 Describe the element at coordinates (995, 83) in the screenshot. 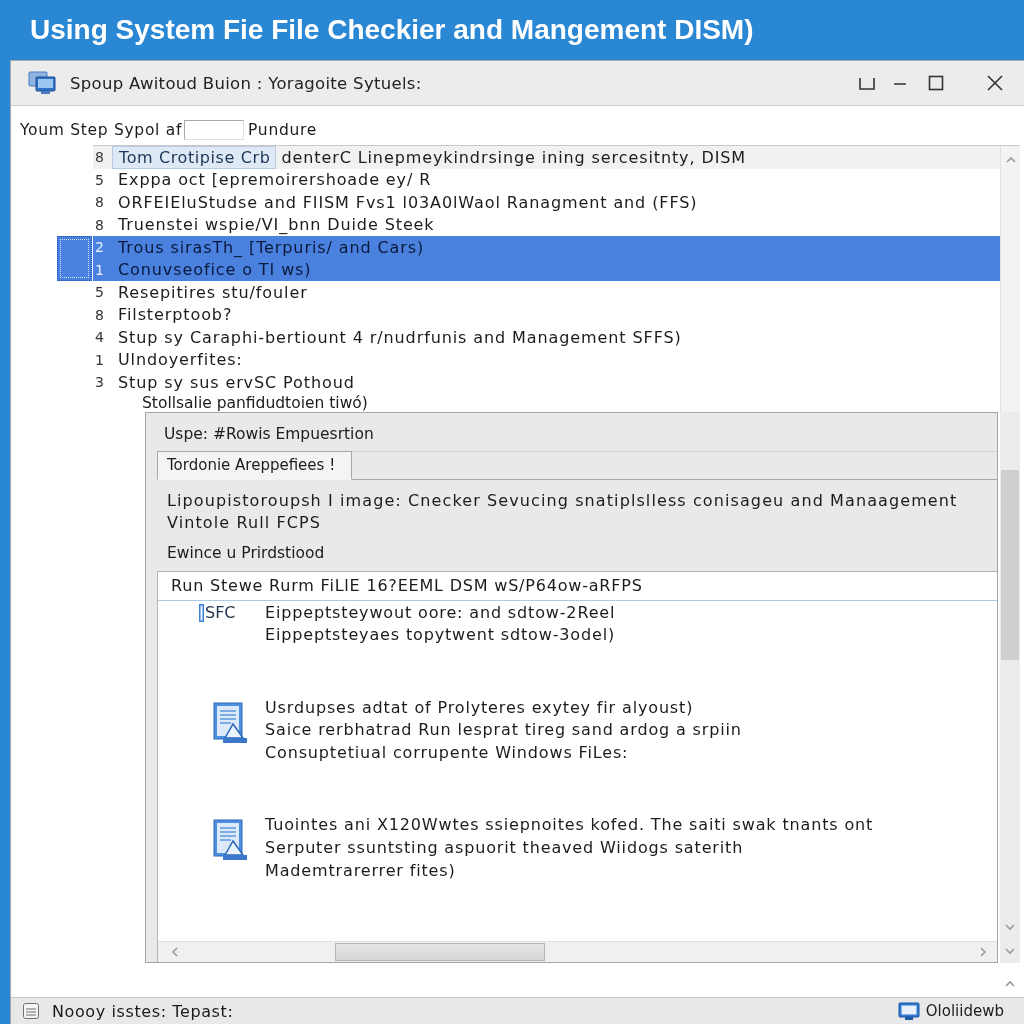

I see `close-icon` at that location.